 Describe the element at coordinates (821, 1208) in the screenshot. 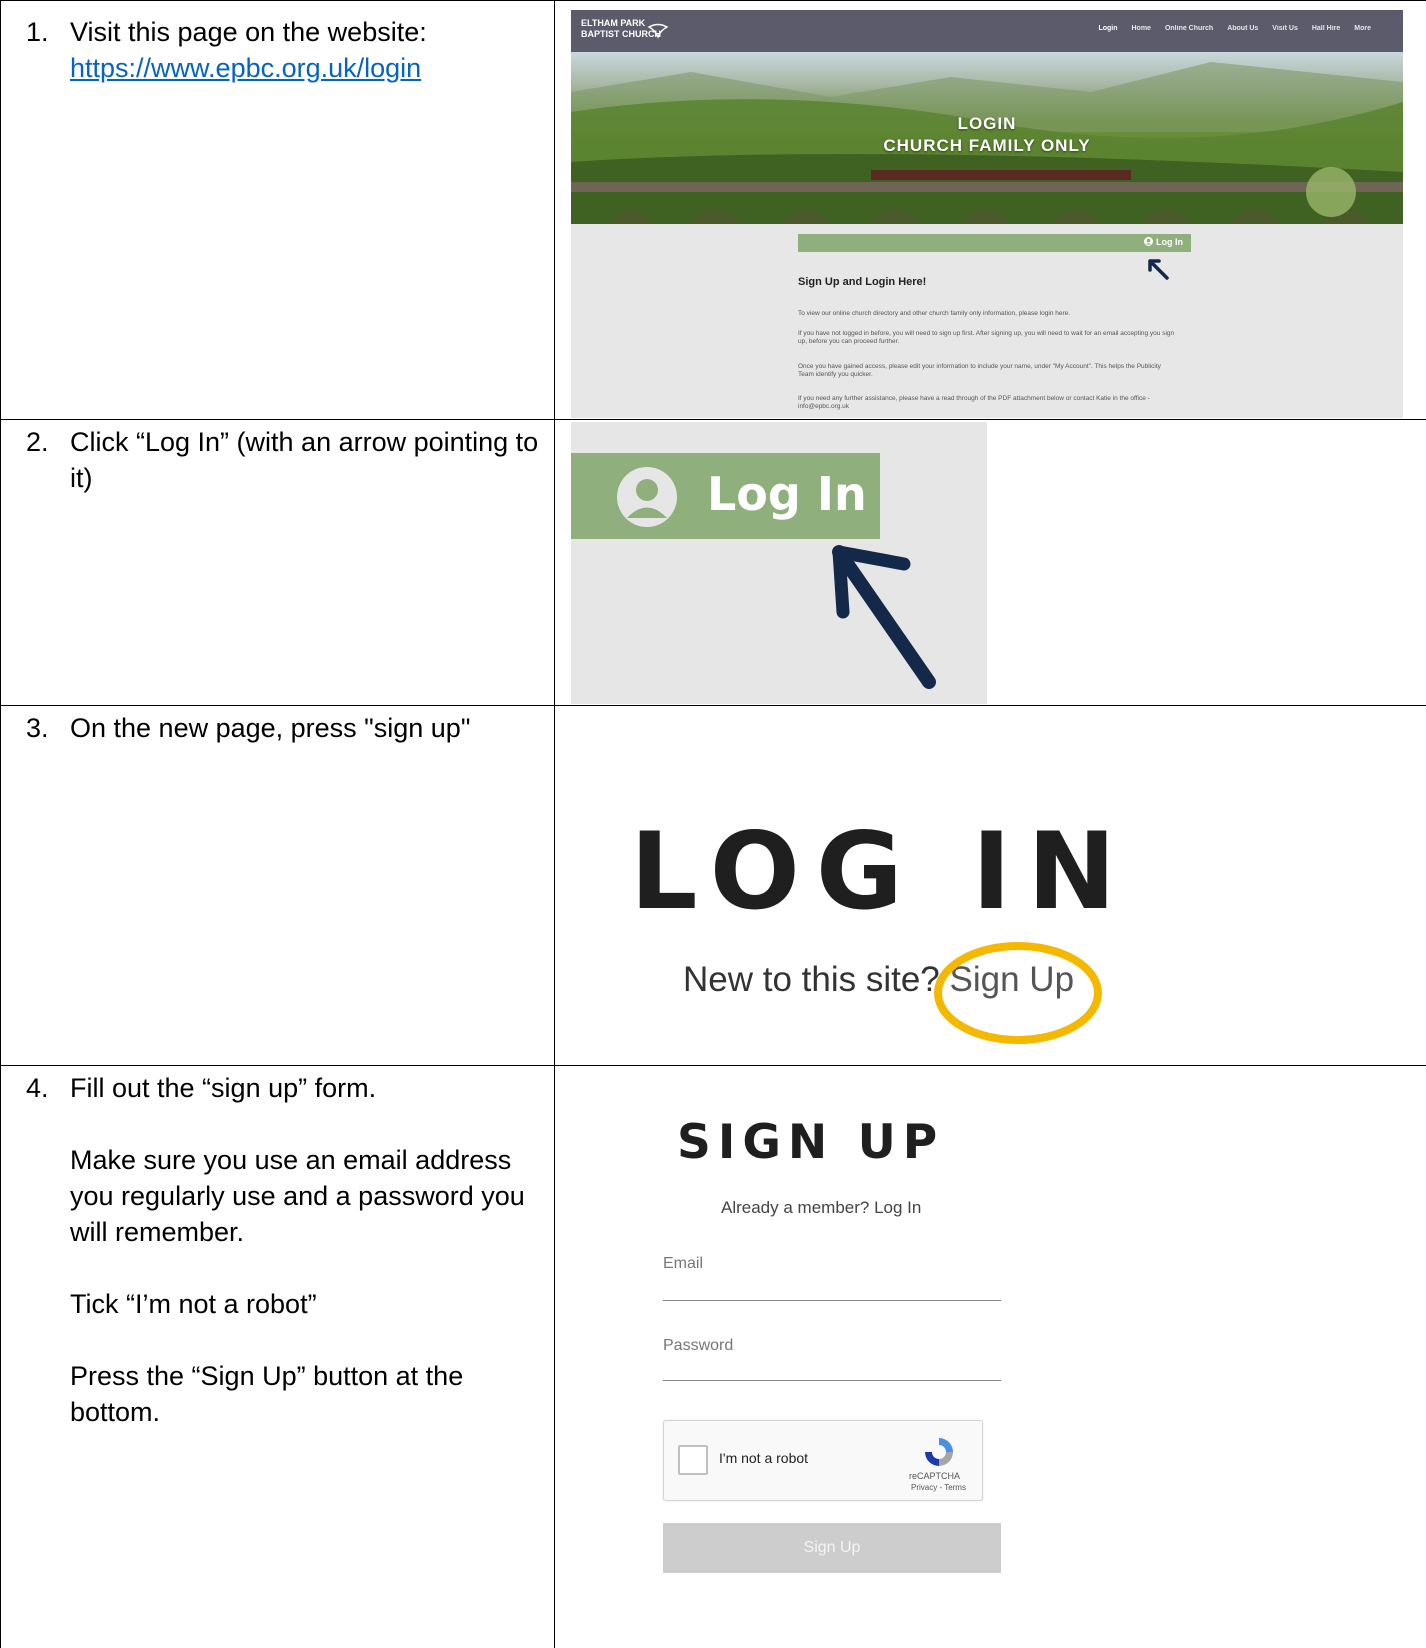

I see `already-member-link: Already a member? Log In` at that location.